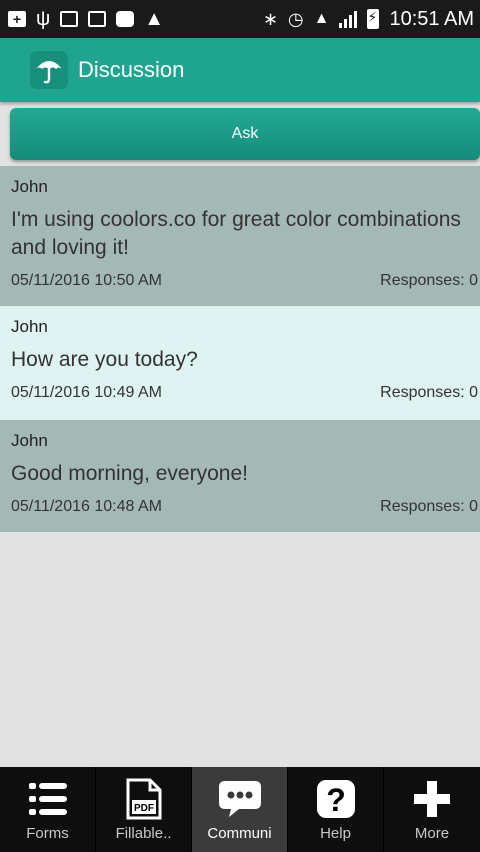  Describe the element at coordinates (373, 19) in the screenshot. I see `battery-charging-icon` at that location.